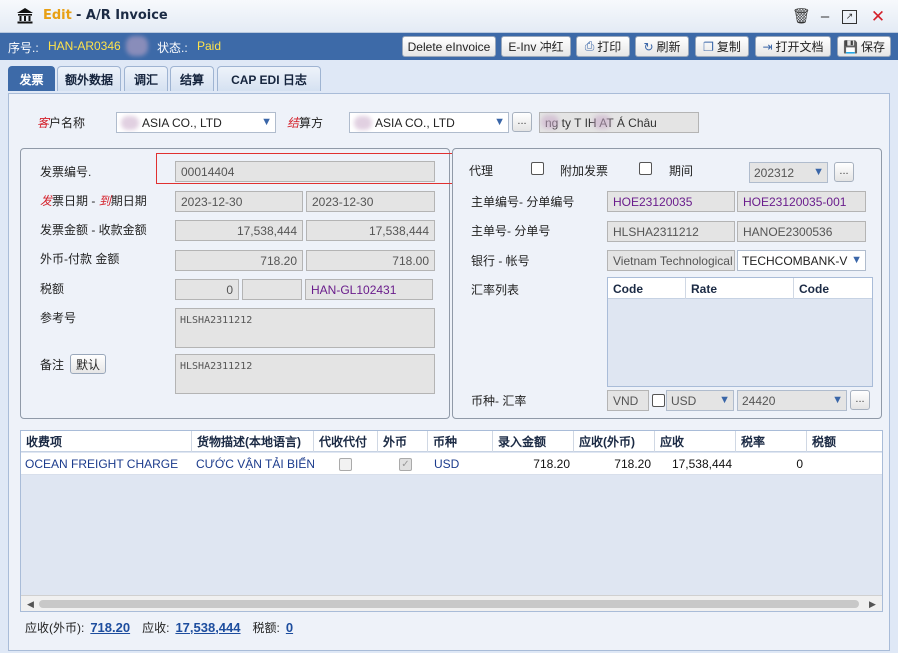 This screenshot has width=898, height=653. What do you see at coordinates (305, 374) in the screenshot?
I see `remark-field: HLSHA2311212` at bounding box center [305, 374].